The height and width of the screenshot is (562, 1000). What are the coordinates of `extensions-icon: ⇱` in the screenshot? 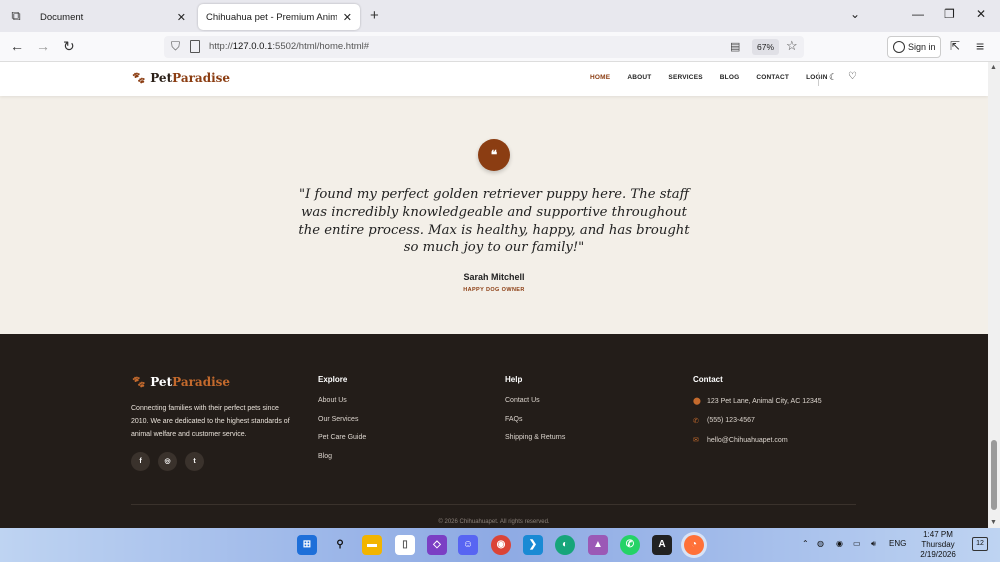 It's located at (955, 46).